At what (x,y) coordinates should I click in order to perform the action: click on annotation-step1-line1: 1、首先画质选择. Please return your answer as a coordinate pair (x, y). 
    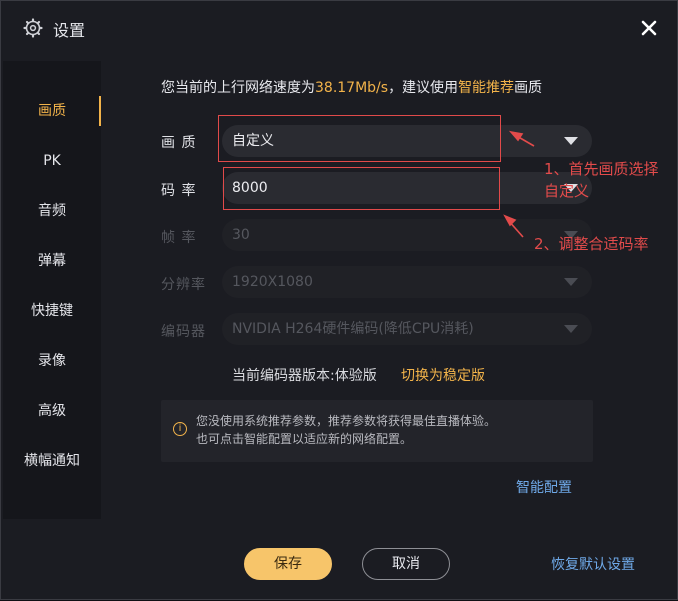
    Looking at the image, I should click on (601, 169).